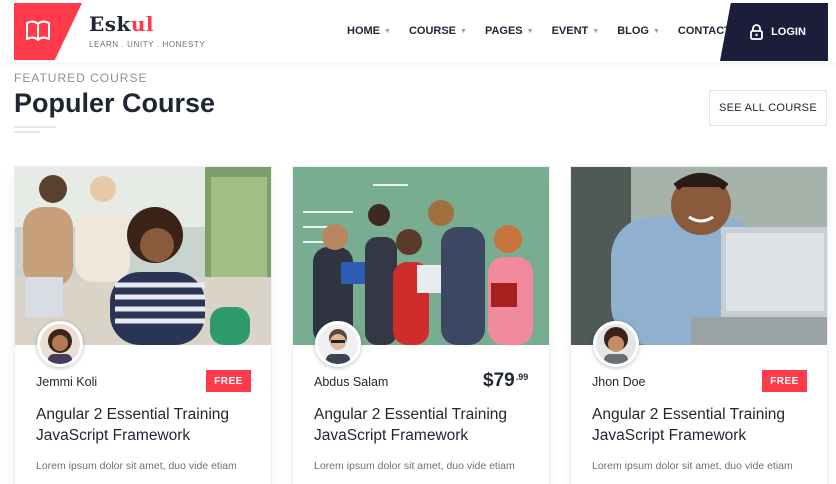 The height and width of the screenshot is (484, 836). What do you see at coordinates (499, 380) in the screenshot?
I see `price-amount: $79` at bounding box center [499, 380].